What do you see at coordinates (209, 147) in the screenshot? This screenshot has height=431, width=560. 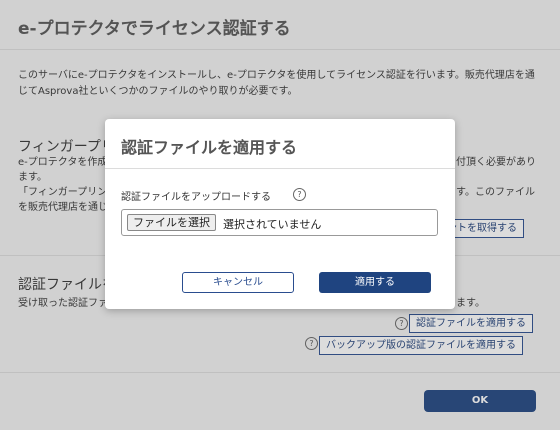 I see `modal-title: 認証ファイルを適用する` at bounding box center [209, 147].